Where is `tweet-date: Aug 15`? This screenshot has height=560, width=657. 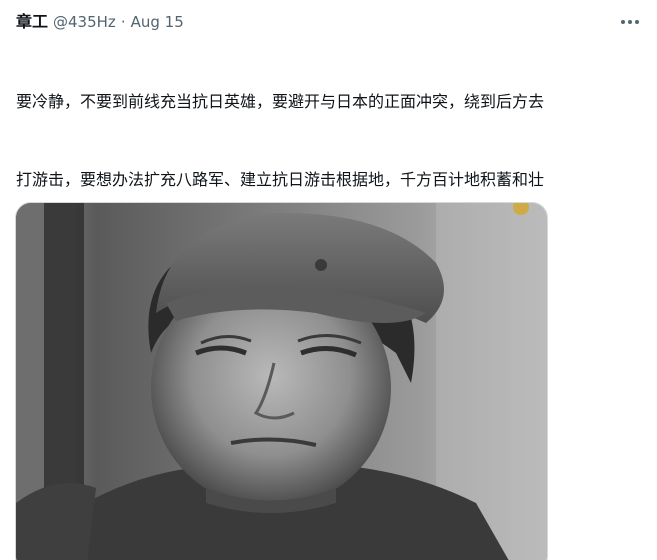 tweet-date: Aug 15 is located at coordinates (157, 22).